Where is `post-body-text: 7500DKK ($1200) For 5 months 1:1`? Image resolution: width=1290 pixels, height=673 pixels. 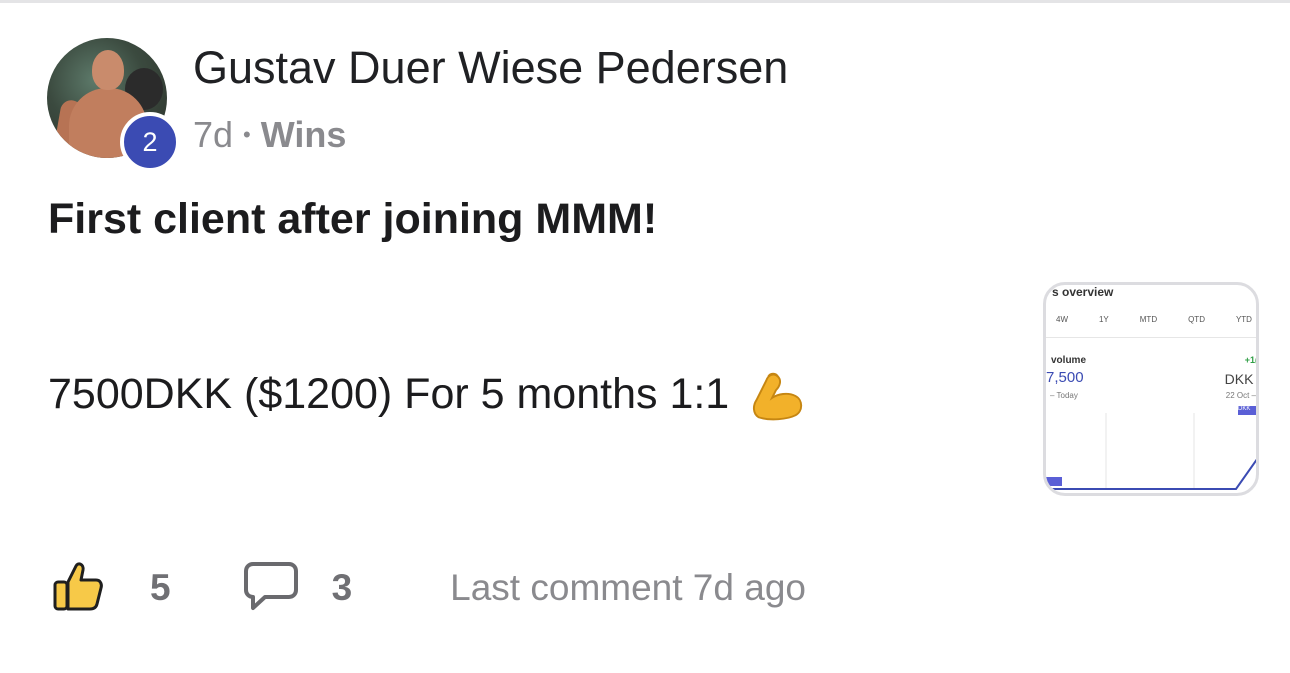
post-body-text: 7500DKK ($1200) For 5 months 1:1 is located at coordinates (389, 393).